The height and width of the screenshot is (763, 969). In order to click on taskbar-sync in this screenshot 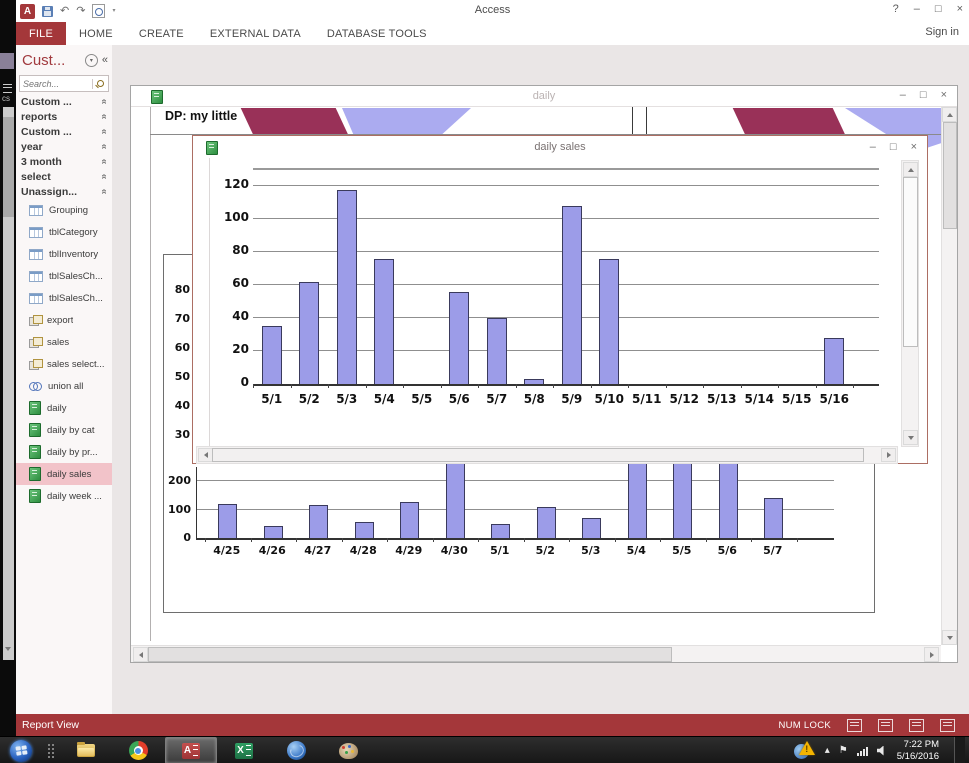, I will do `click(296, 750)`.